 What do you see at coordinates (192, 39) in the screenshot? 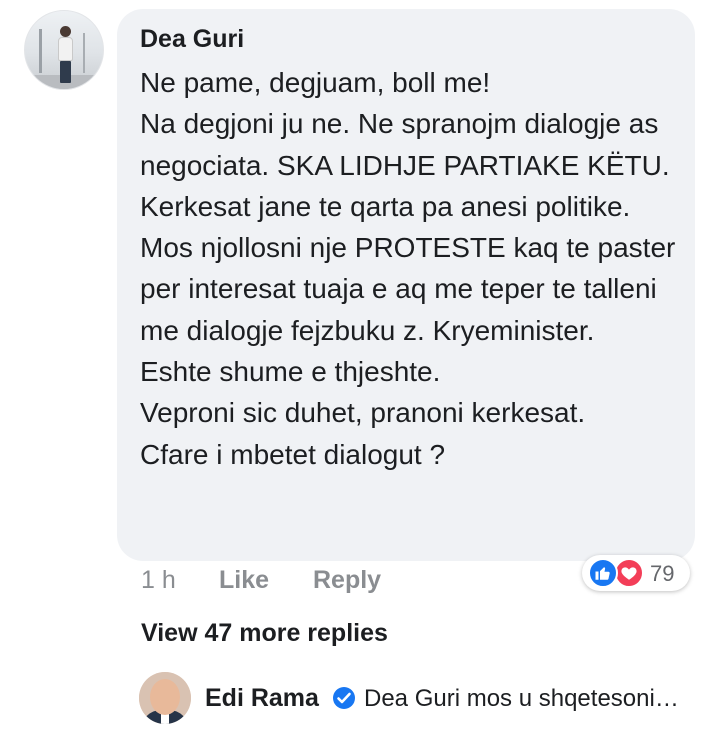
I see `comment-author: Dea Guri` at bounding box center [192, 39].